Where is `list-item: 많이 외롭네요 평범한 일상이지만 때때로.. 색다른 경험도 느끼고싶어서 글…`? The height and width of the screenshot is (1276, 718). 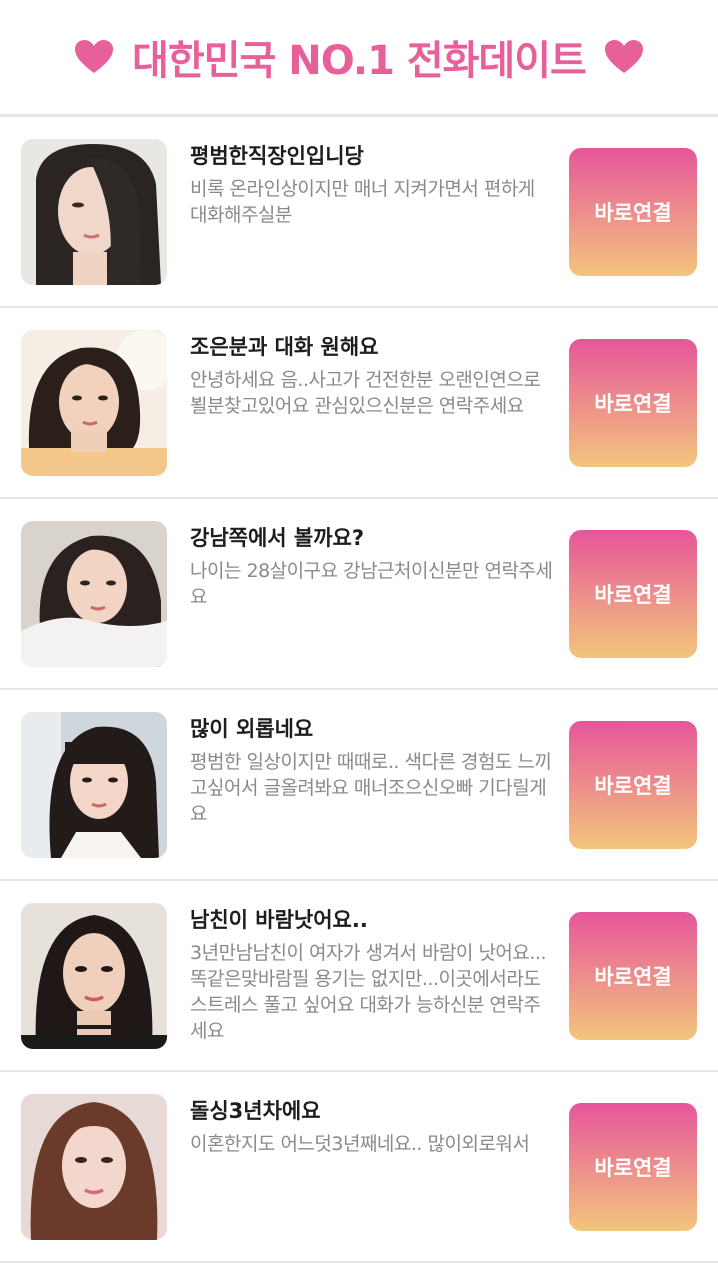
list-item: 많이 외롭네요 평범한 일상이지만 때때로.. 색다른 경험도 느끼고싶어서 글… is located at coordinates (359, 785).